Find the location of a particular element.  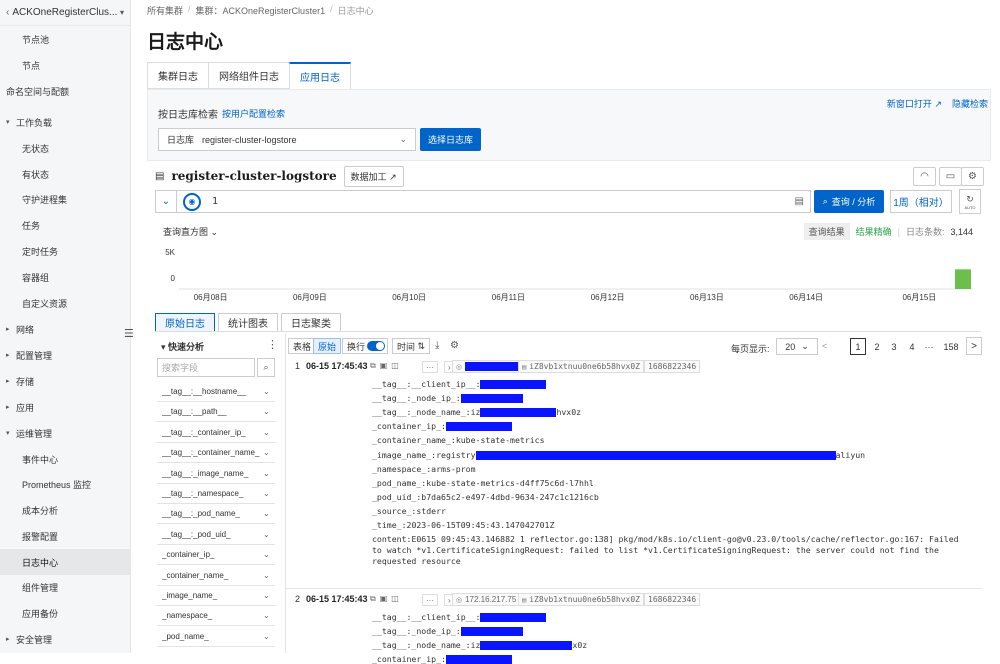

log-field: _container_ip_: is located at coordinates (442, 659).